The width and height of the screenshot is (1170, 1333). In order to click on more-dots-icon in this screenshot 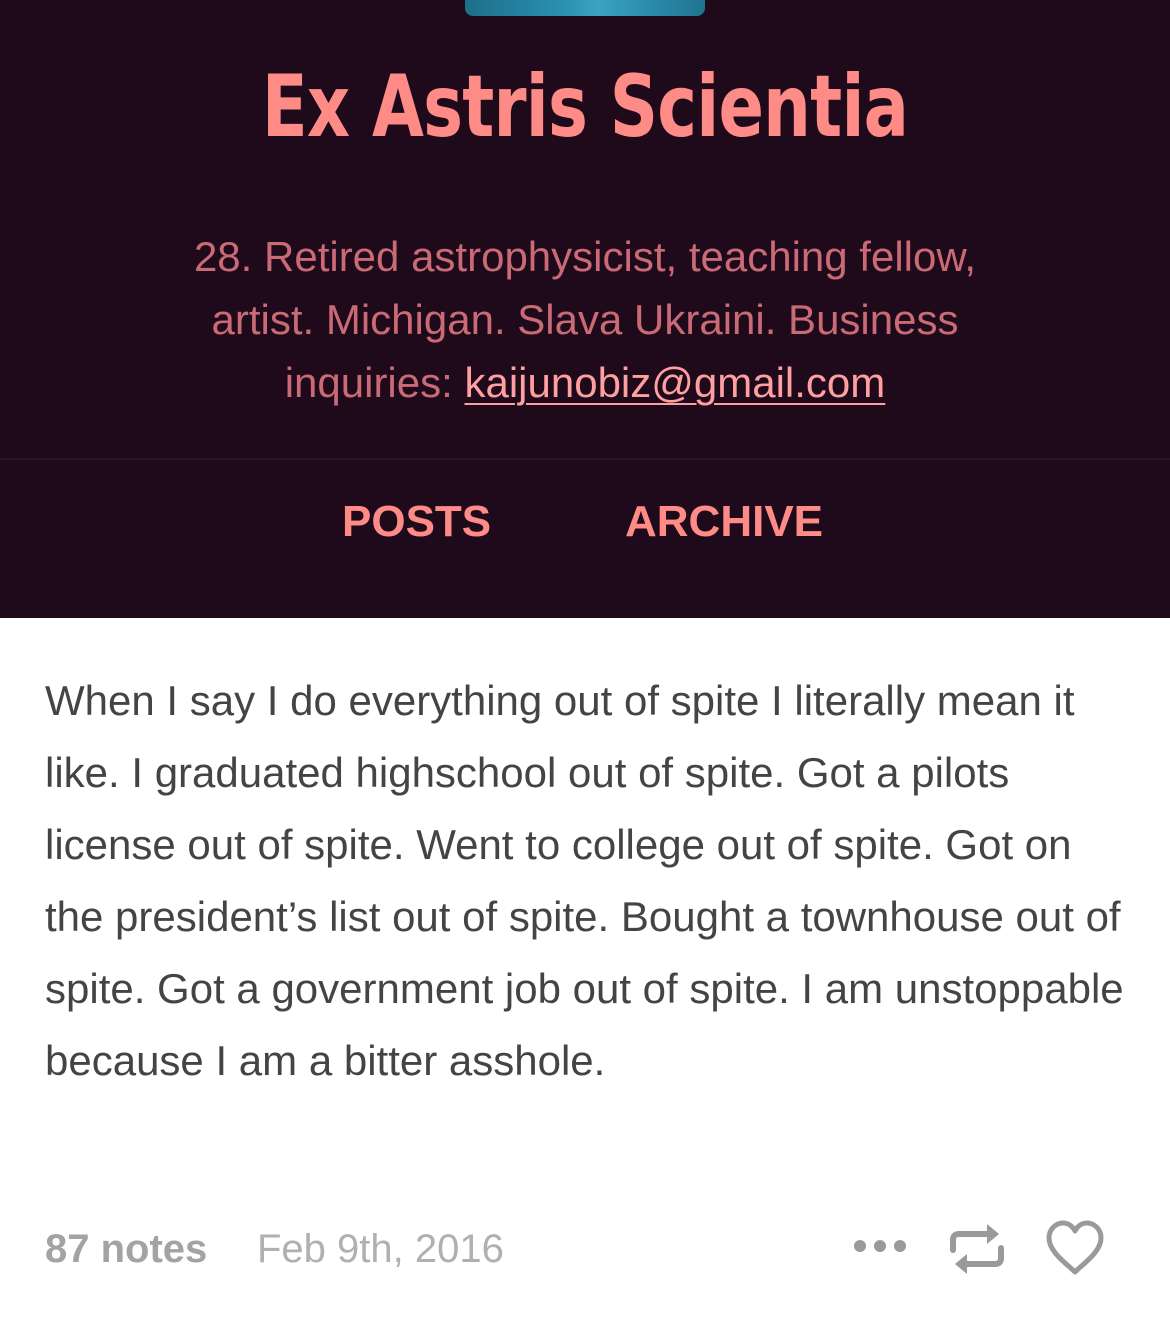, I will do `click(880, 1246)`.